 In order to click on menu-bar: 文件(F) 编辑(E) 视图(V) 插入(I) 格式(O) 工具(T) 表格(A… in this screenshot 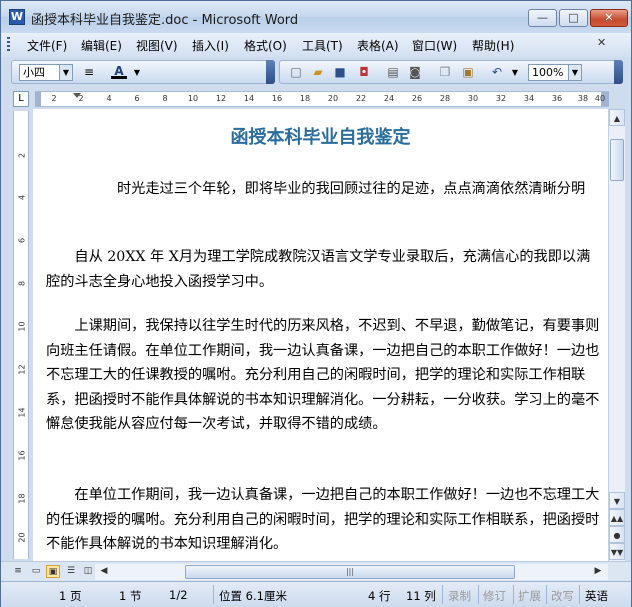, I will do `click(316, 45)`.